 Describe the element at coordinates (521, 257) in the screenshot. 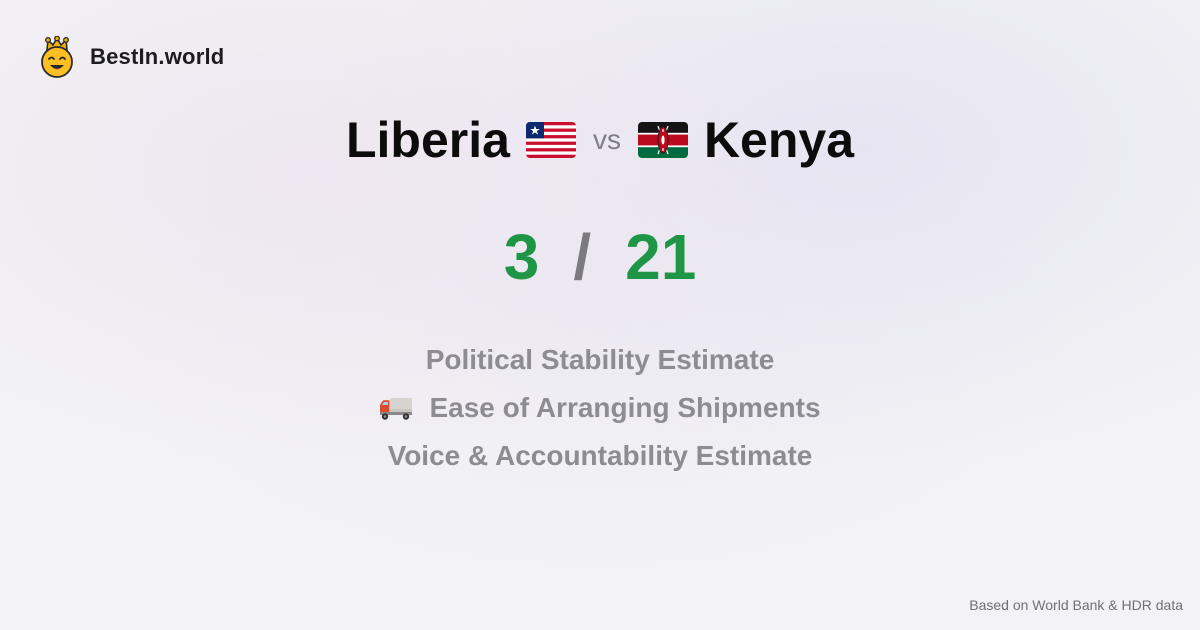

I see `score-country-a: 3` at that location.